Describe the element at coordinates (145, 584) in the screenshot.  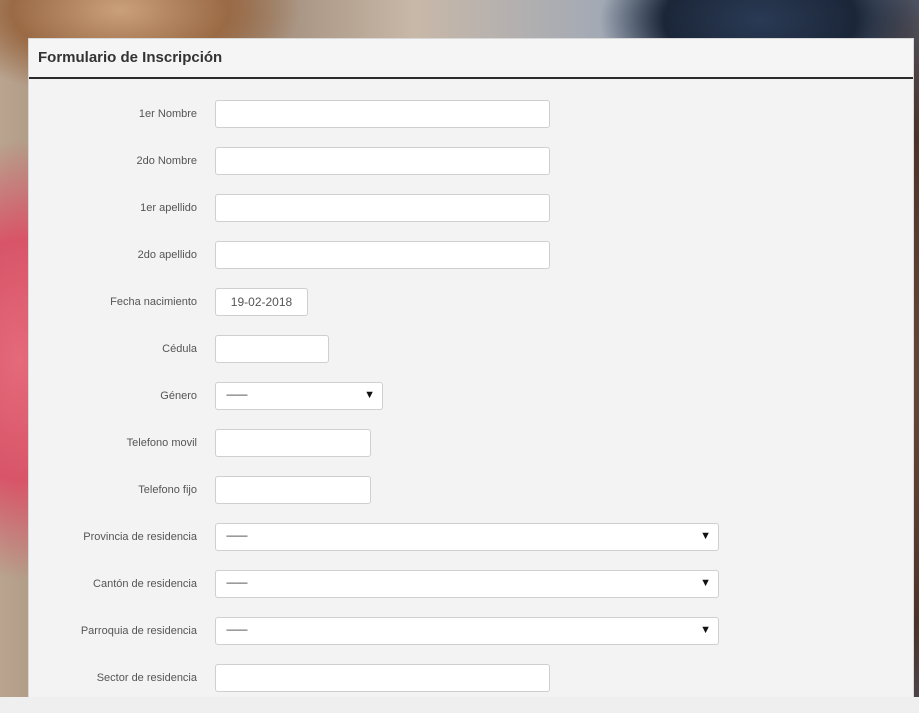
I see `canton-label: Cantón de residencia` at that location.